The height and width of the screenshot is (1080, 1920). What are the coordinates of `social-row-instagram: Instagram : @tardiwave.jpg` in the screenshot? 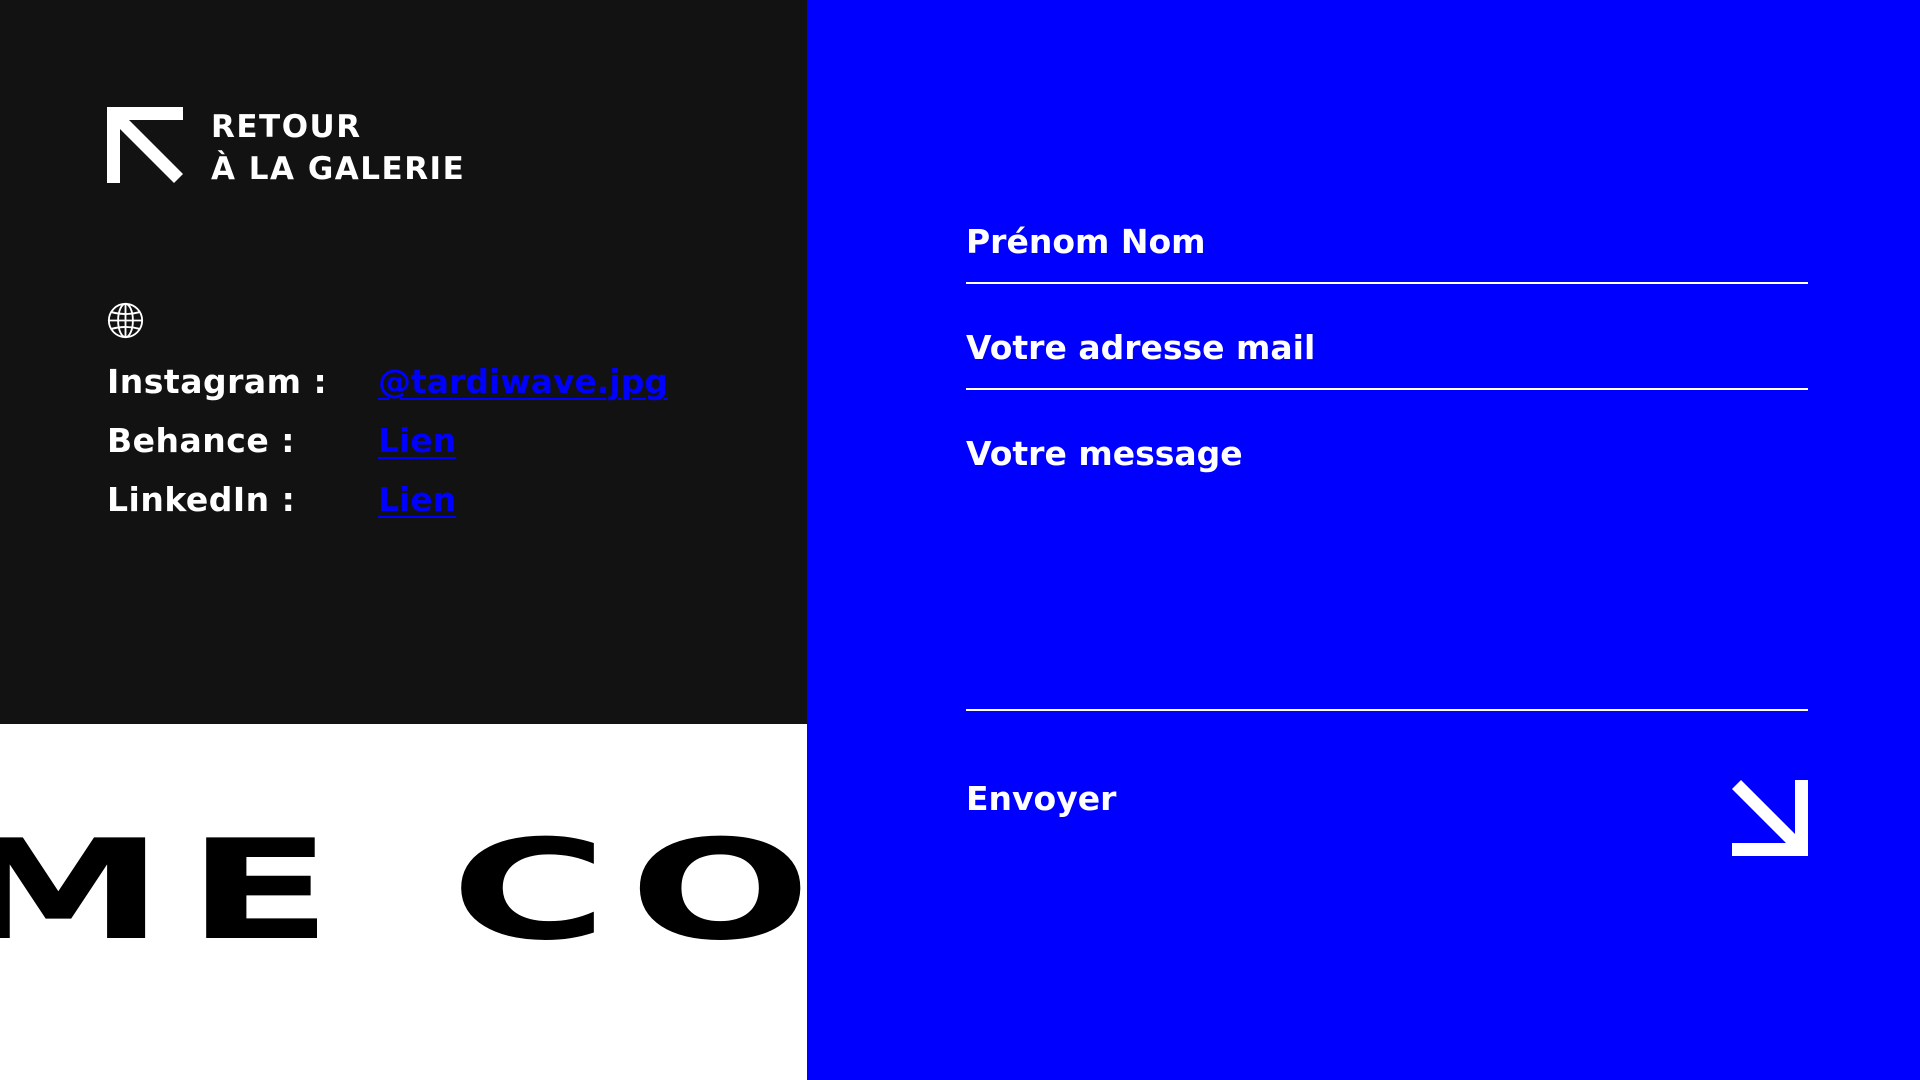 It's located at (387, 391).